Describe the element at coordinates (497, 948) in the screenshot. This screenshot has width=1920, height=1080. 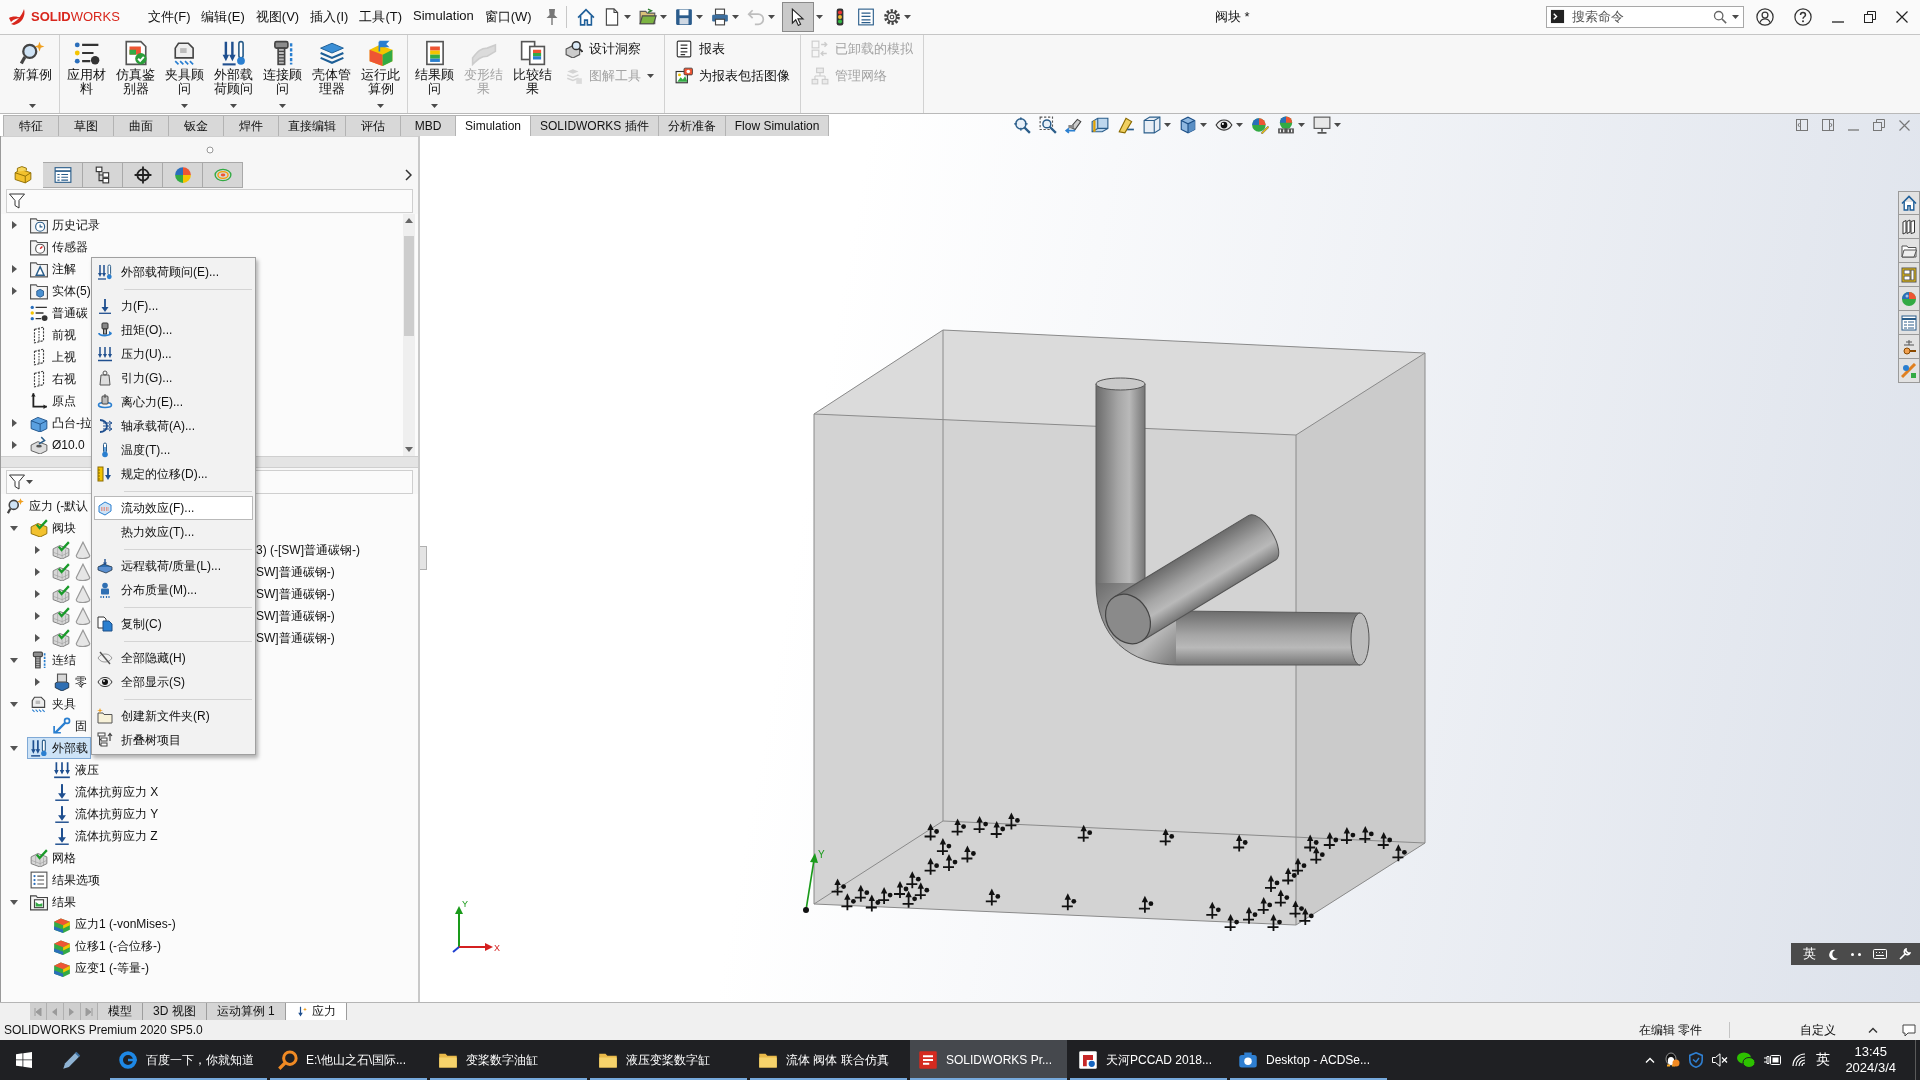
I see `axis-label: X` at that location.